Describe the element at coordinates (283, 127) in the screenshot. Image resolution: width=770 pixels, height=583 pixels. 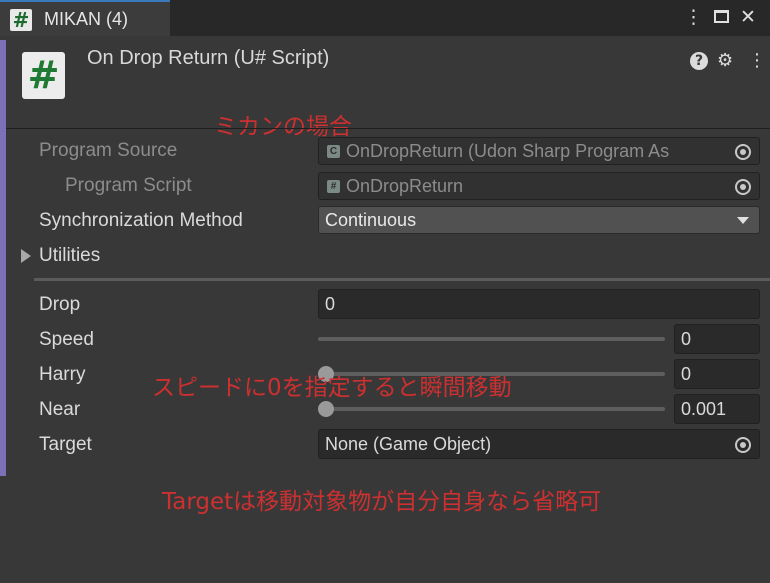
I see `annotation-mikan: ミカンの場合` at that location.